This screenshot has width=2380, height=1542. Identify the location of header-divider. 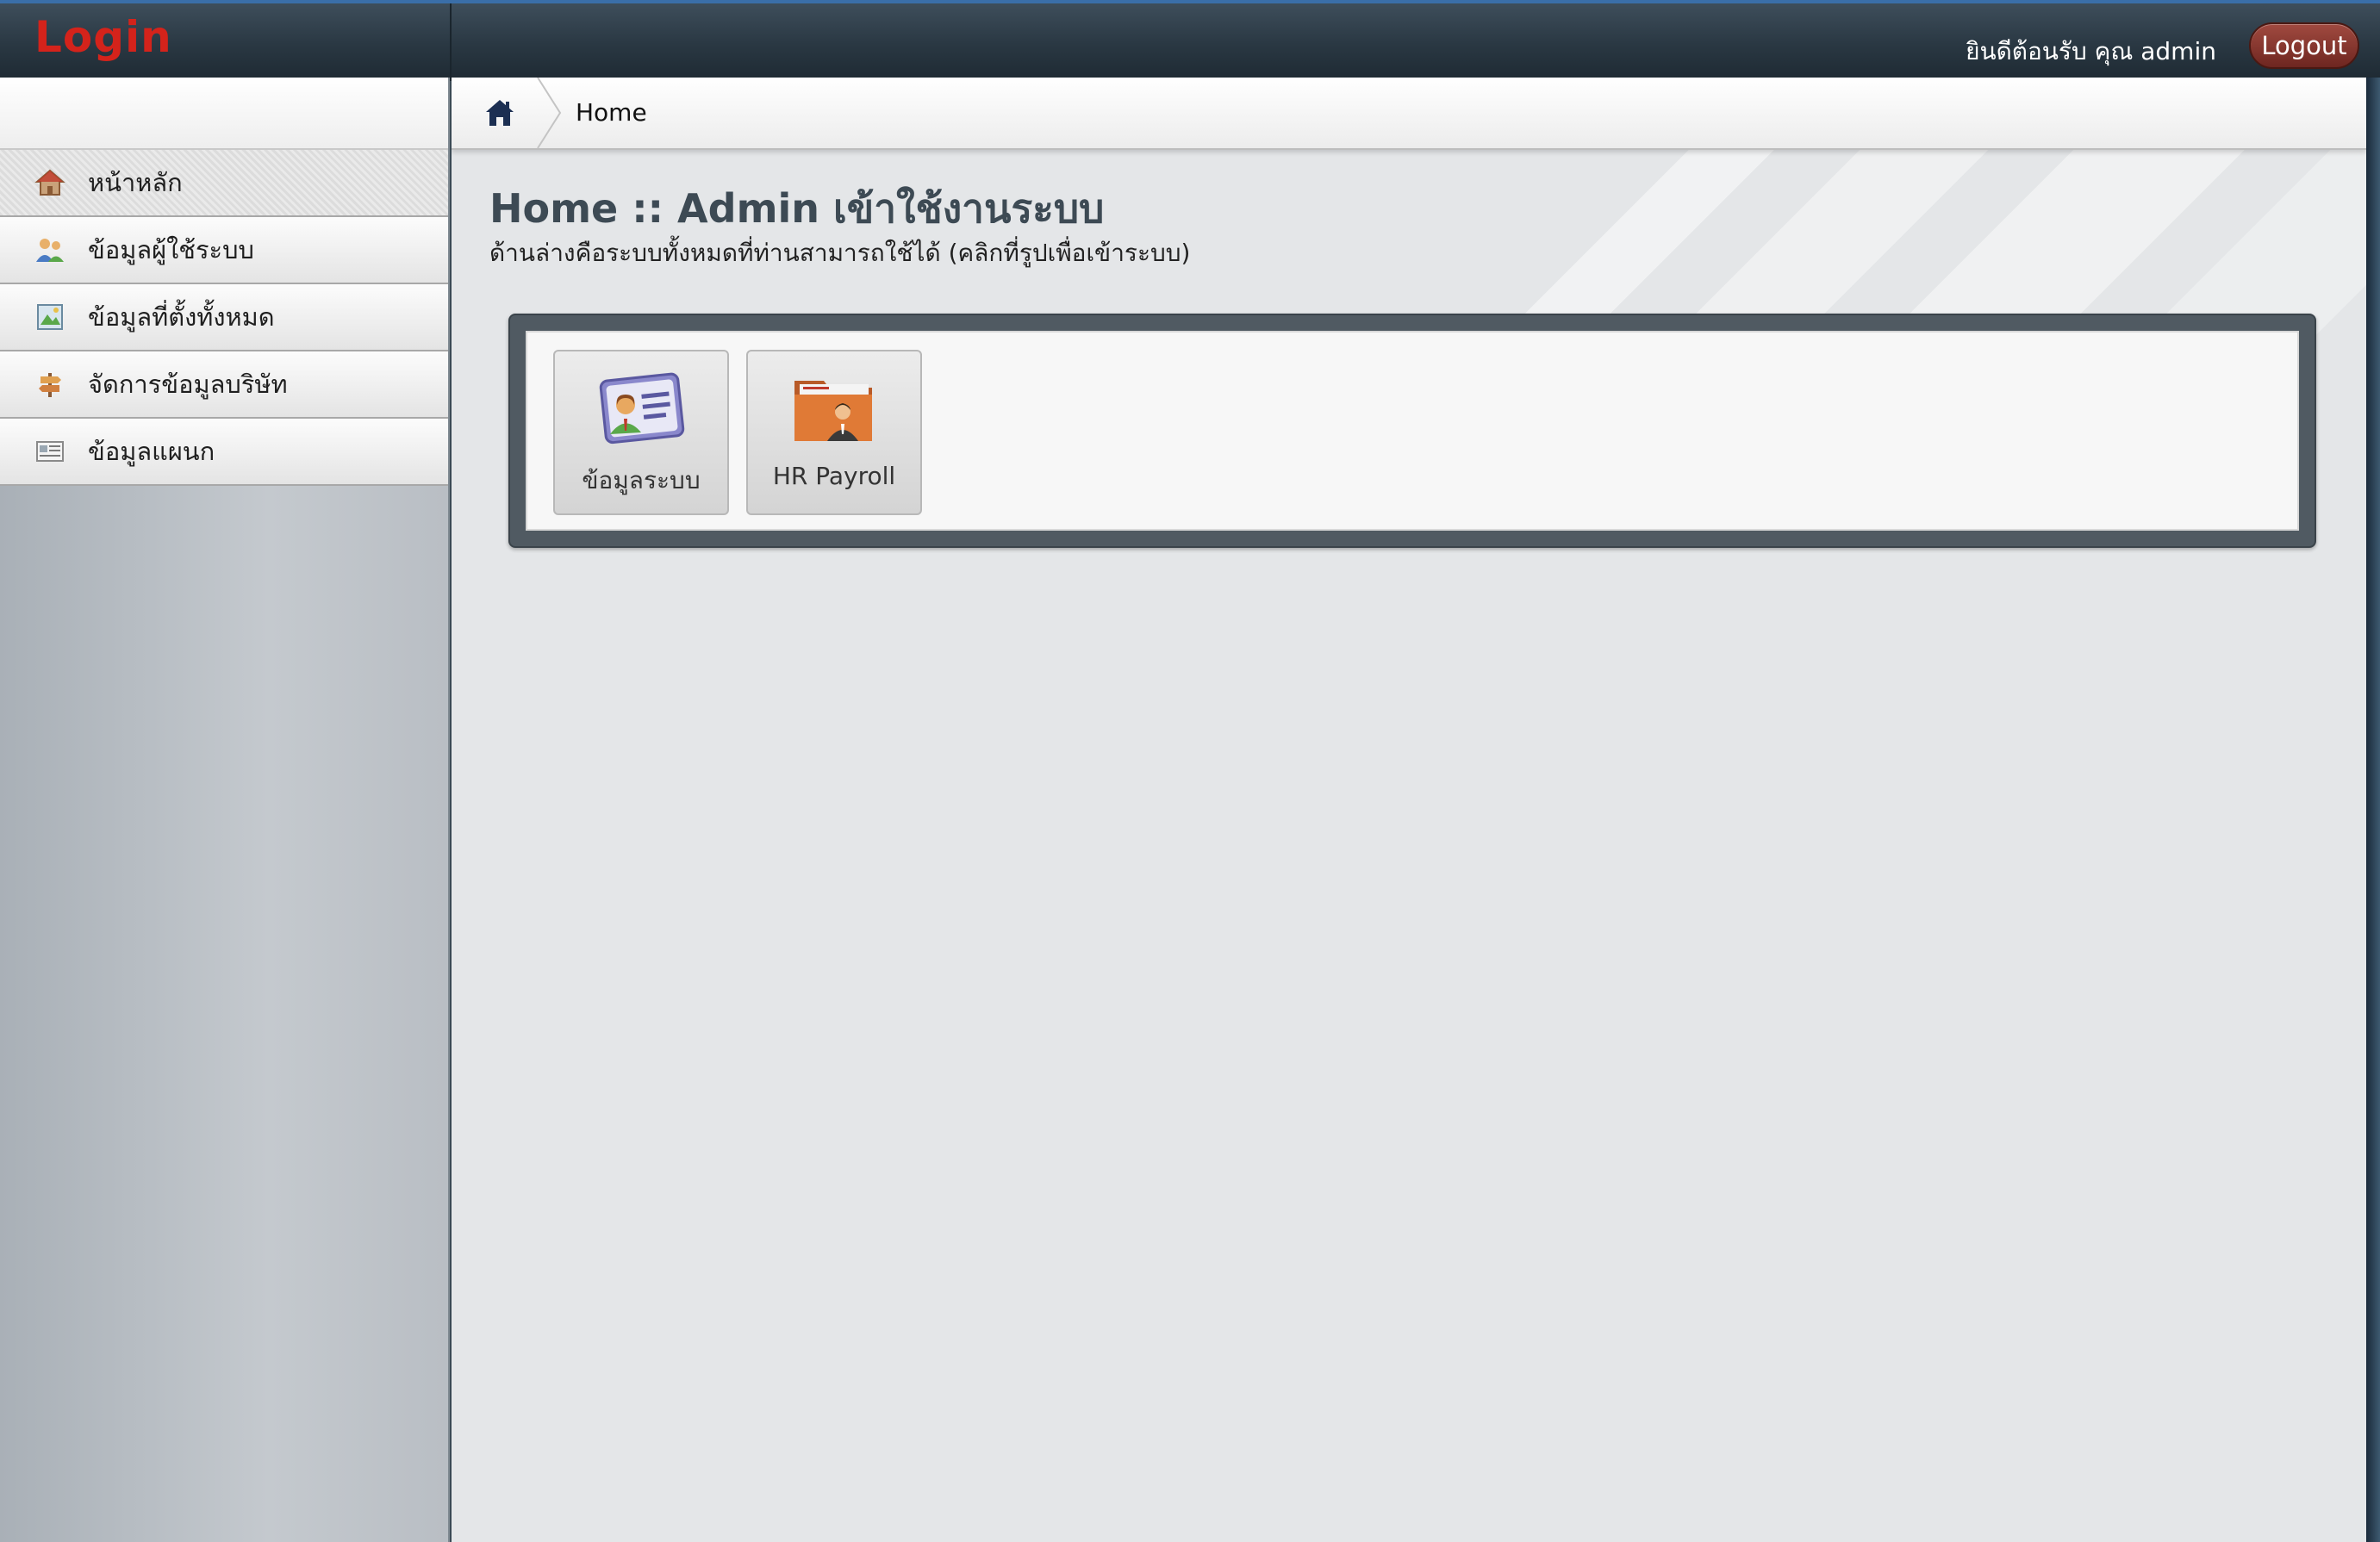
(451, 42).